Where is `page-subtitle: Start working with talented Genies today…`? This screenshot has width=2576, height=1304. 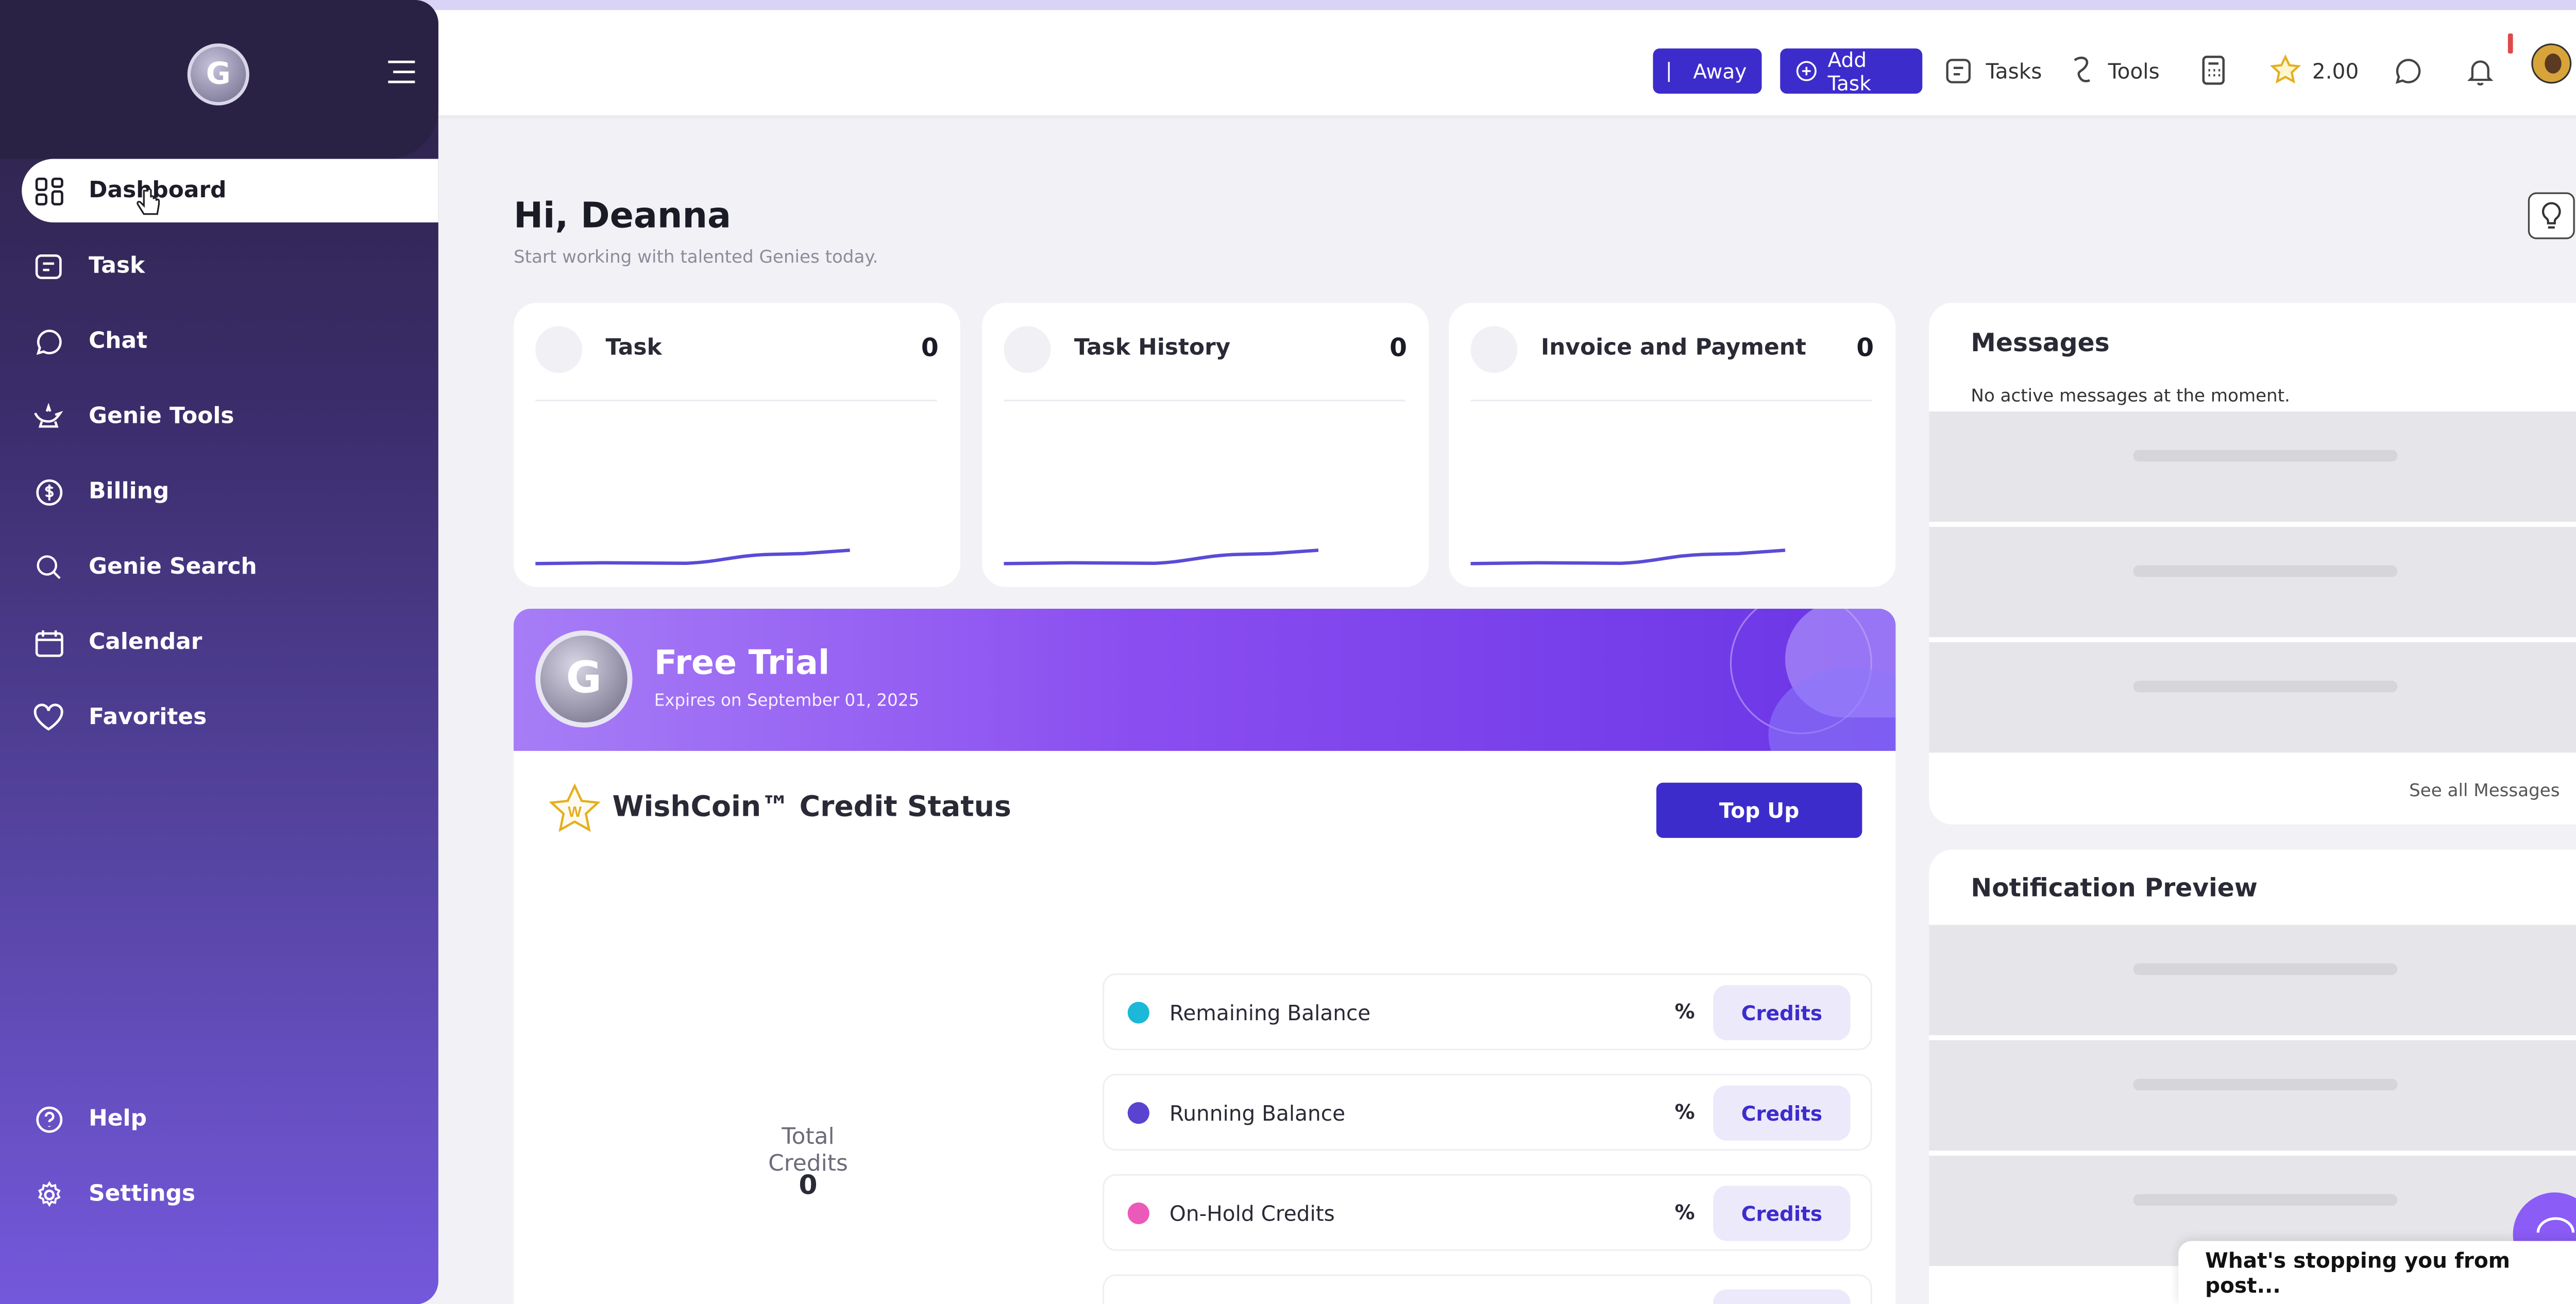 page-subtitle: Start working with talented Genies today… is located at coordinates (695, 257).